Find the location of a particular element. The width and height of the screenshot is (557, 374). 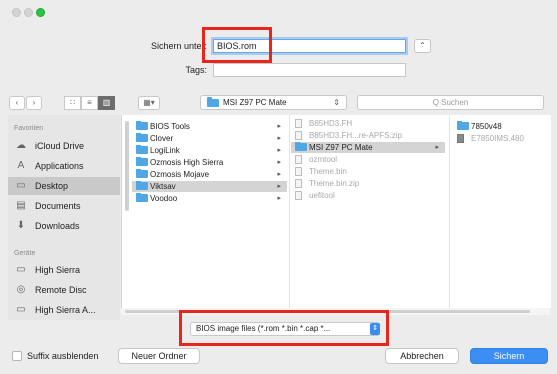

list-item: E7850IMS.480 is located at coordinates (501, 138).